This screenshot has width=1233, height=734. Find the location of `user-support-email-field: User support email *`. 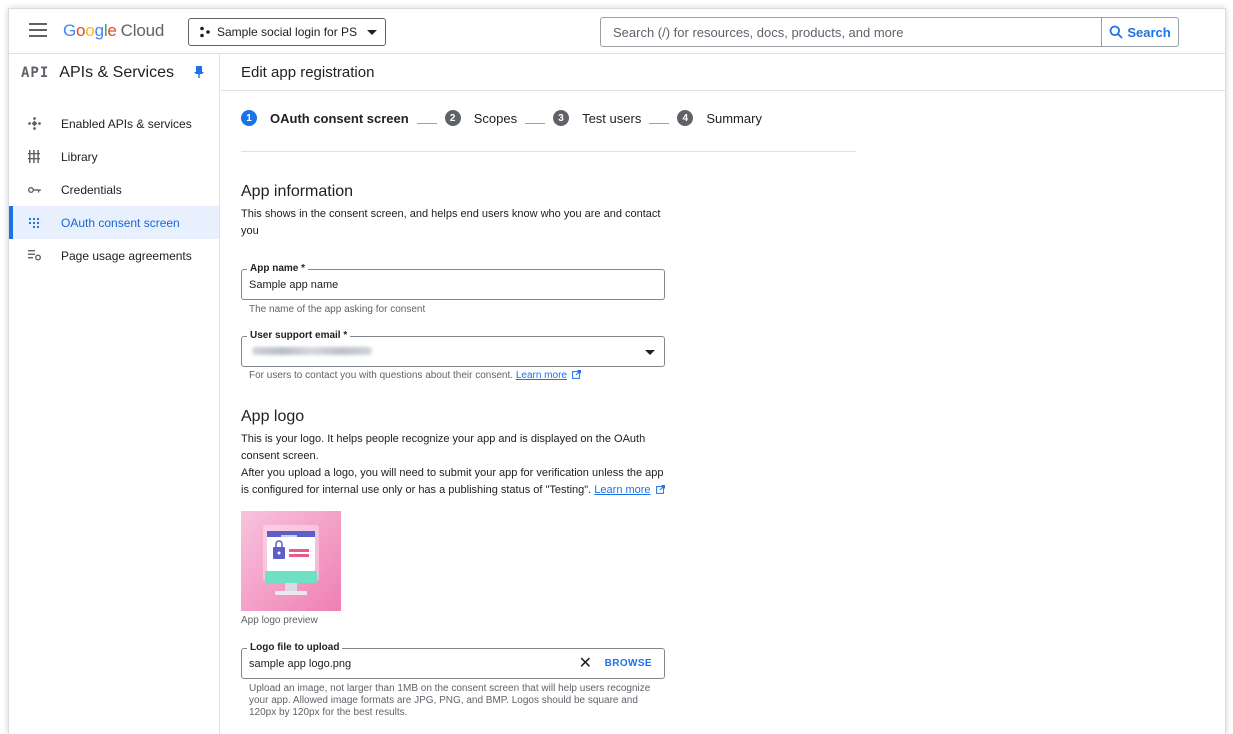

user-support-email-field: User support email * is located at coordinates (453, 348).